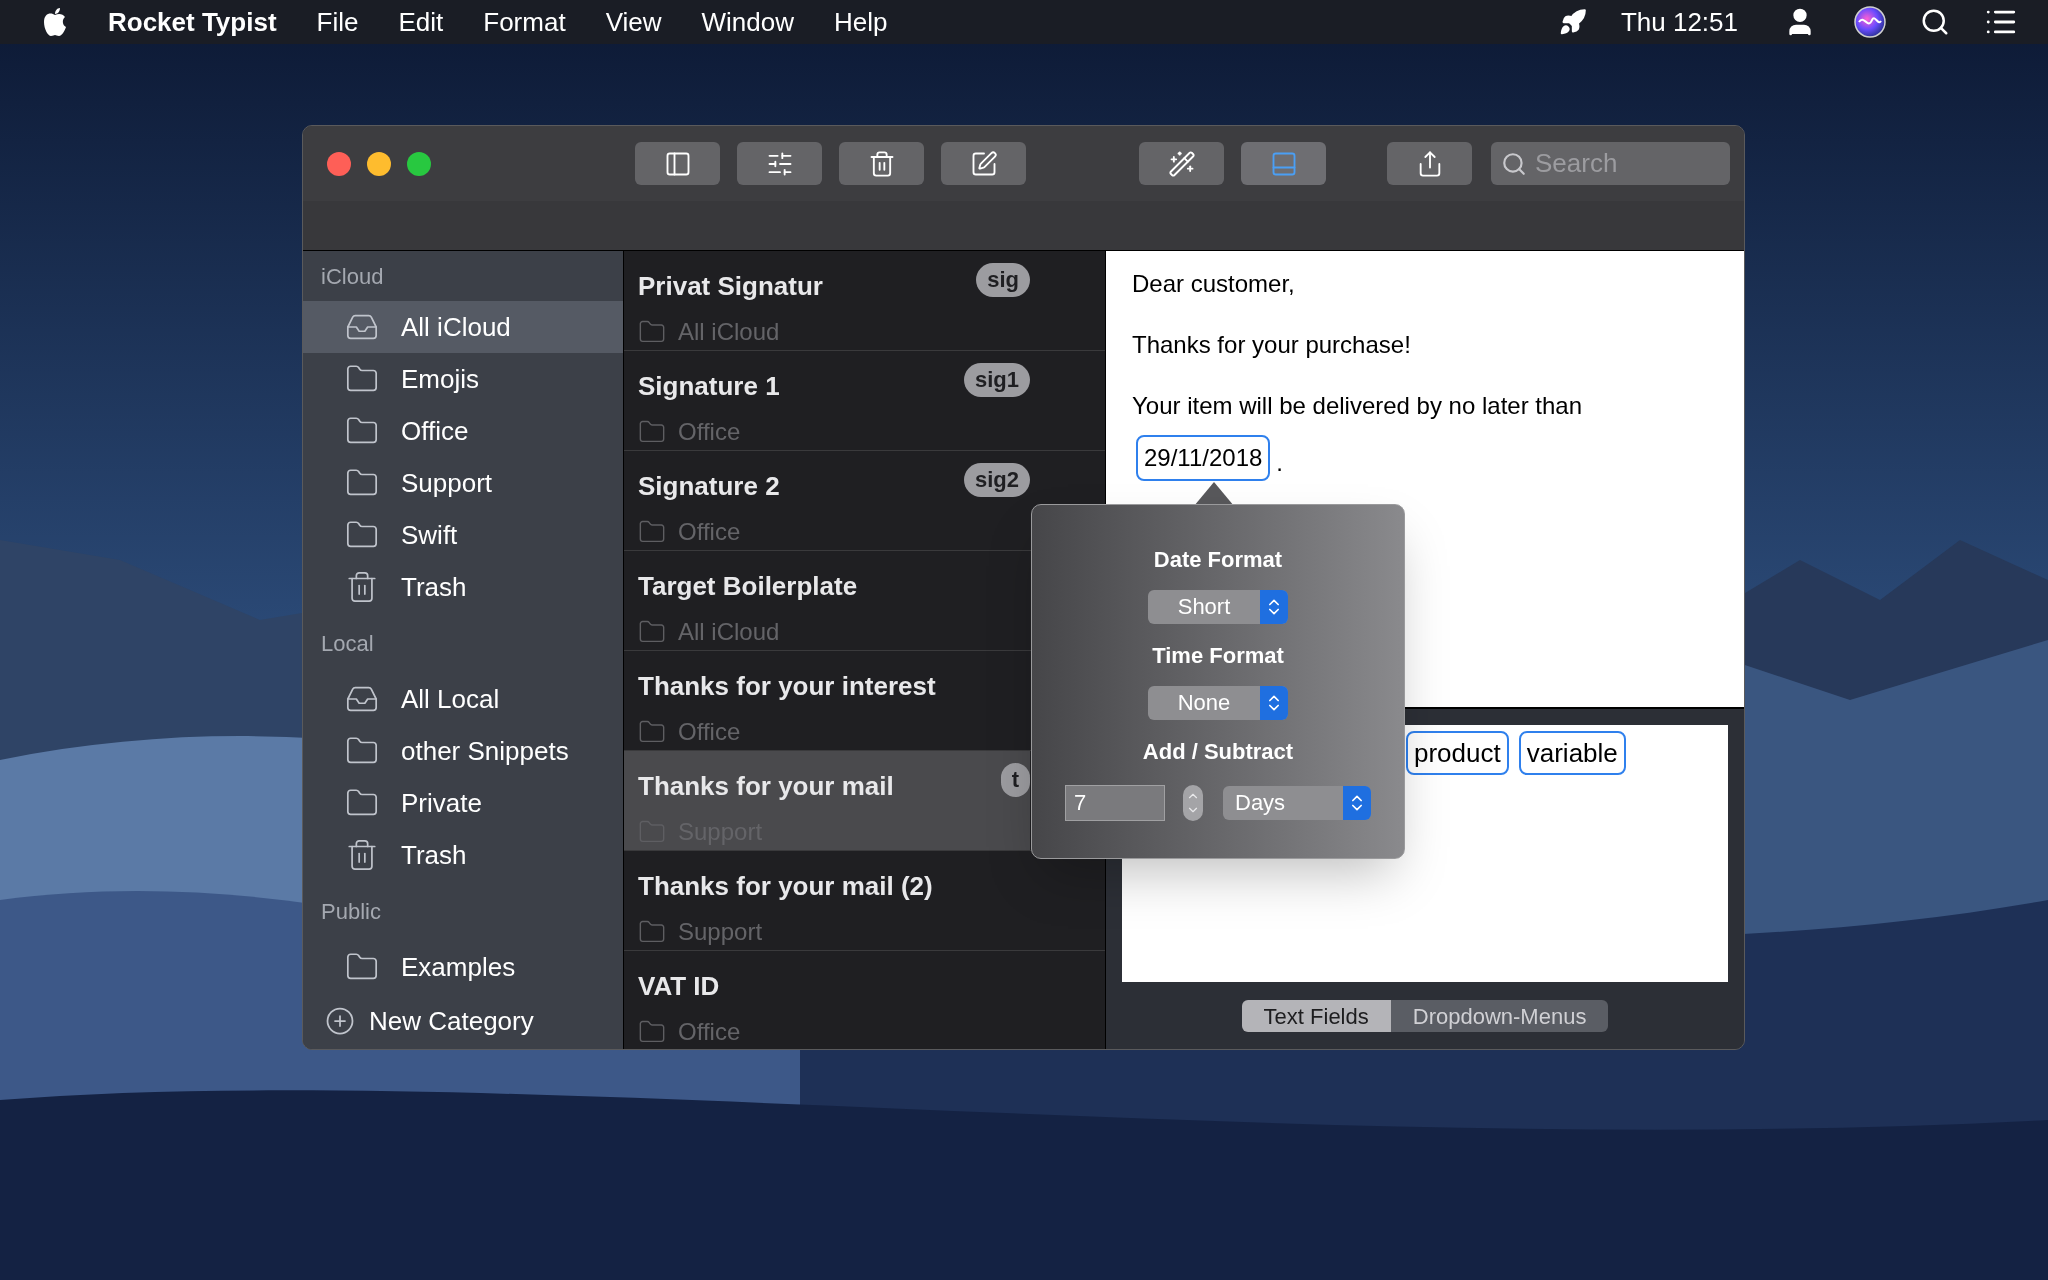 This screenshot has width=2048, height=1280. I want to click on number-field: 7, so click(1115, 803).